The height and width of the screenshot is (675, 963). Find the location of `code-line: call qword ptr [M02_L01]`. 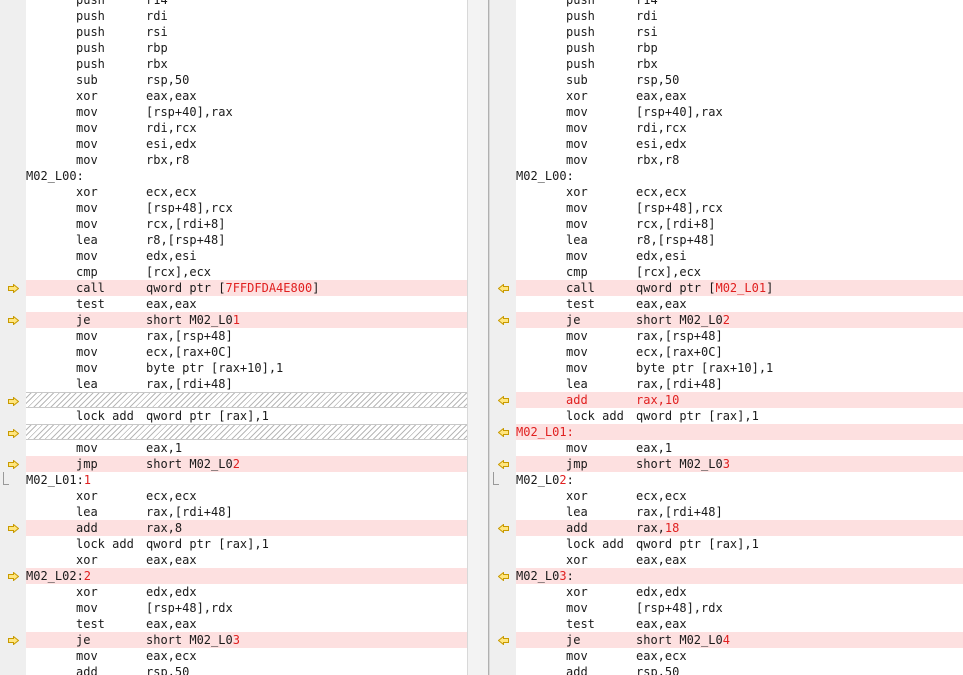

code-line: call qword ptr [M02_L01] is located at coordinates (730, 288).